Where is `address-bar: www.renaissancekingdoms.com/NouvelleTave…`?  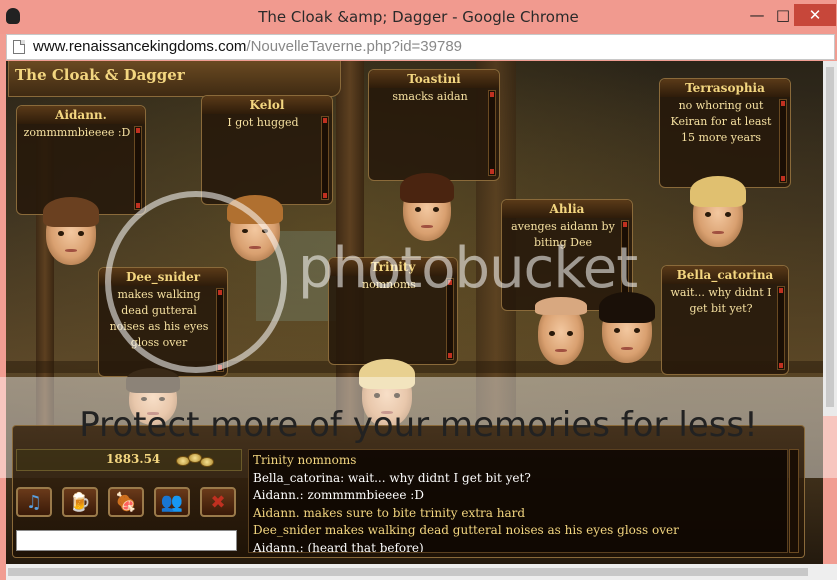
address-bar: www.renaissancekingdoms.com/NouvelleTave… is located at coordinates (420, 47).